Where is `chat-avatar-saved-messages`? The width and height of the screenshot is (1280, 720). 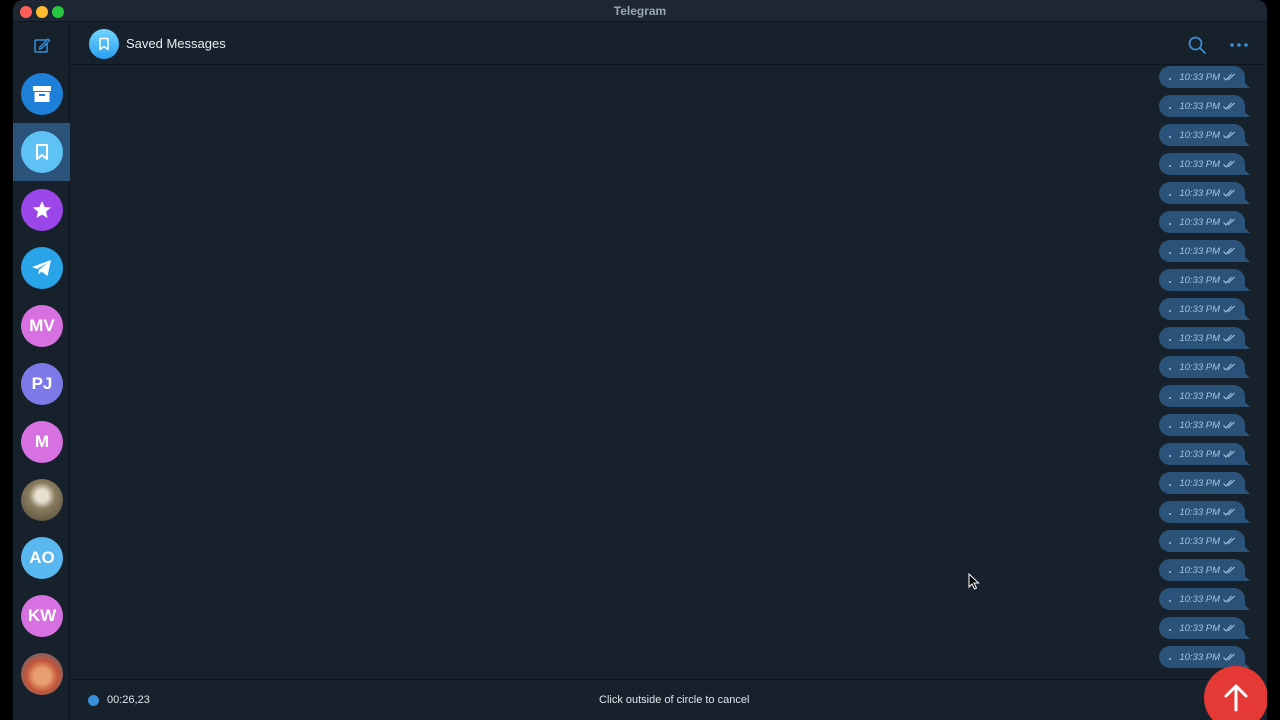 chat-avatar-saved-messages is located at coordinates (42, 152).